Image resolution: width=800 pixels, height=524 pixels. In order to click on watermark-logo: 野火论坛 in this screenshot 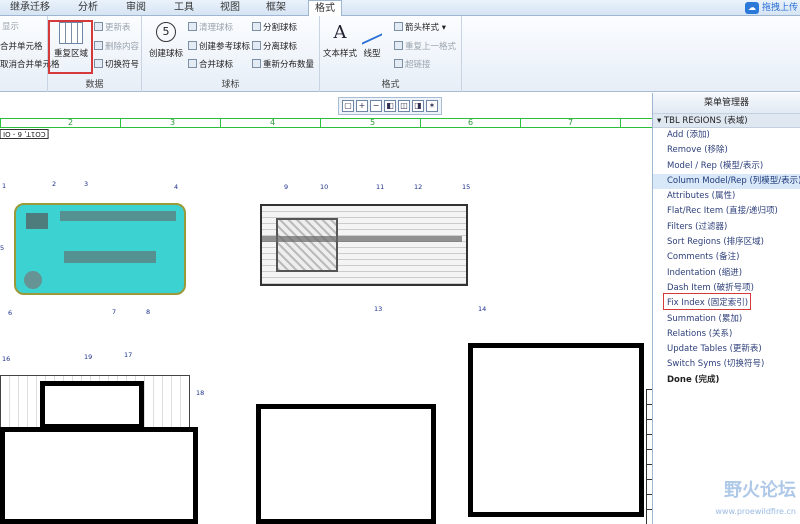, I will do `click(760, 490)`.